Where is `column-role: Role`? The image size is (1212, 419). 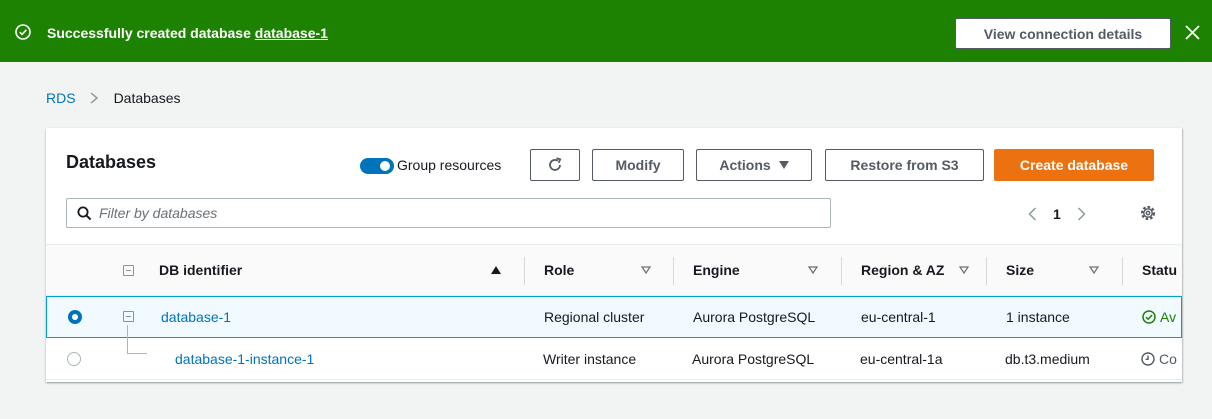
column-role: Role is located at coordinates (559, 270).